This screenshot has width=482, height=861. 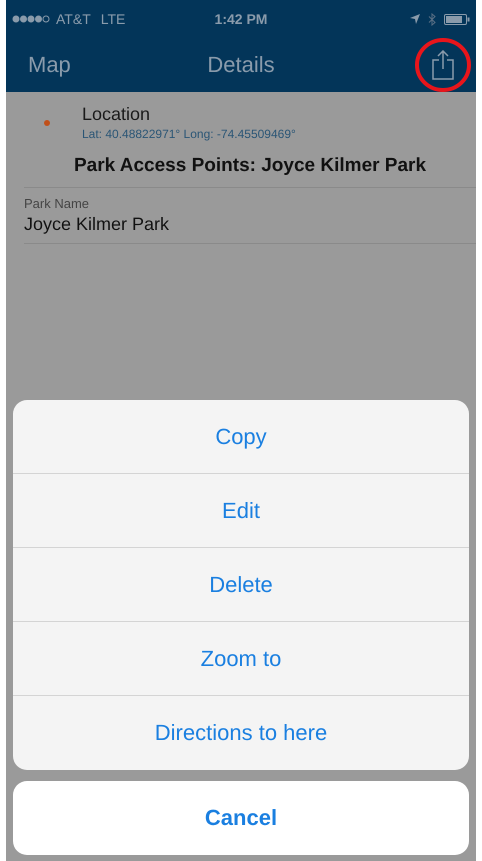 What do you see at coordinates (32, 19) in the screenshot?
I see `signal-icon` at bounding box center [32, 19].